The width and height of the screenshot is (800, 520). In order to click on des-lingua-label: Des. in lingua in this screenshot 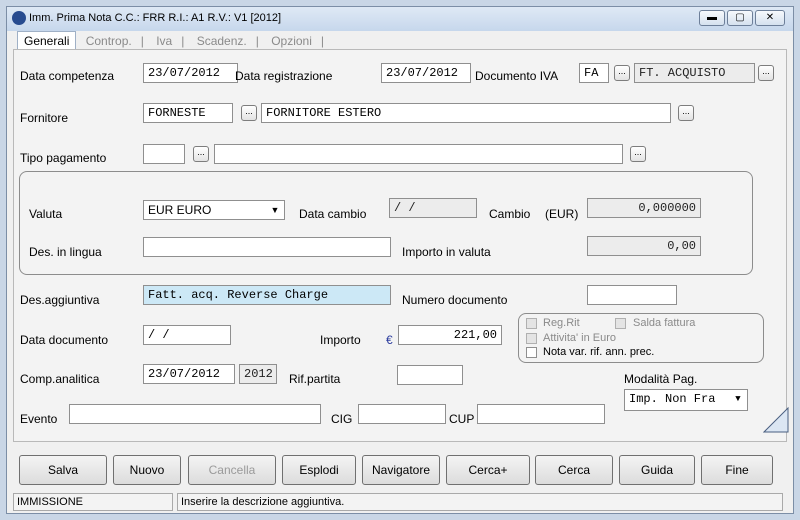, I will do `click(65, 252)`.